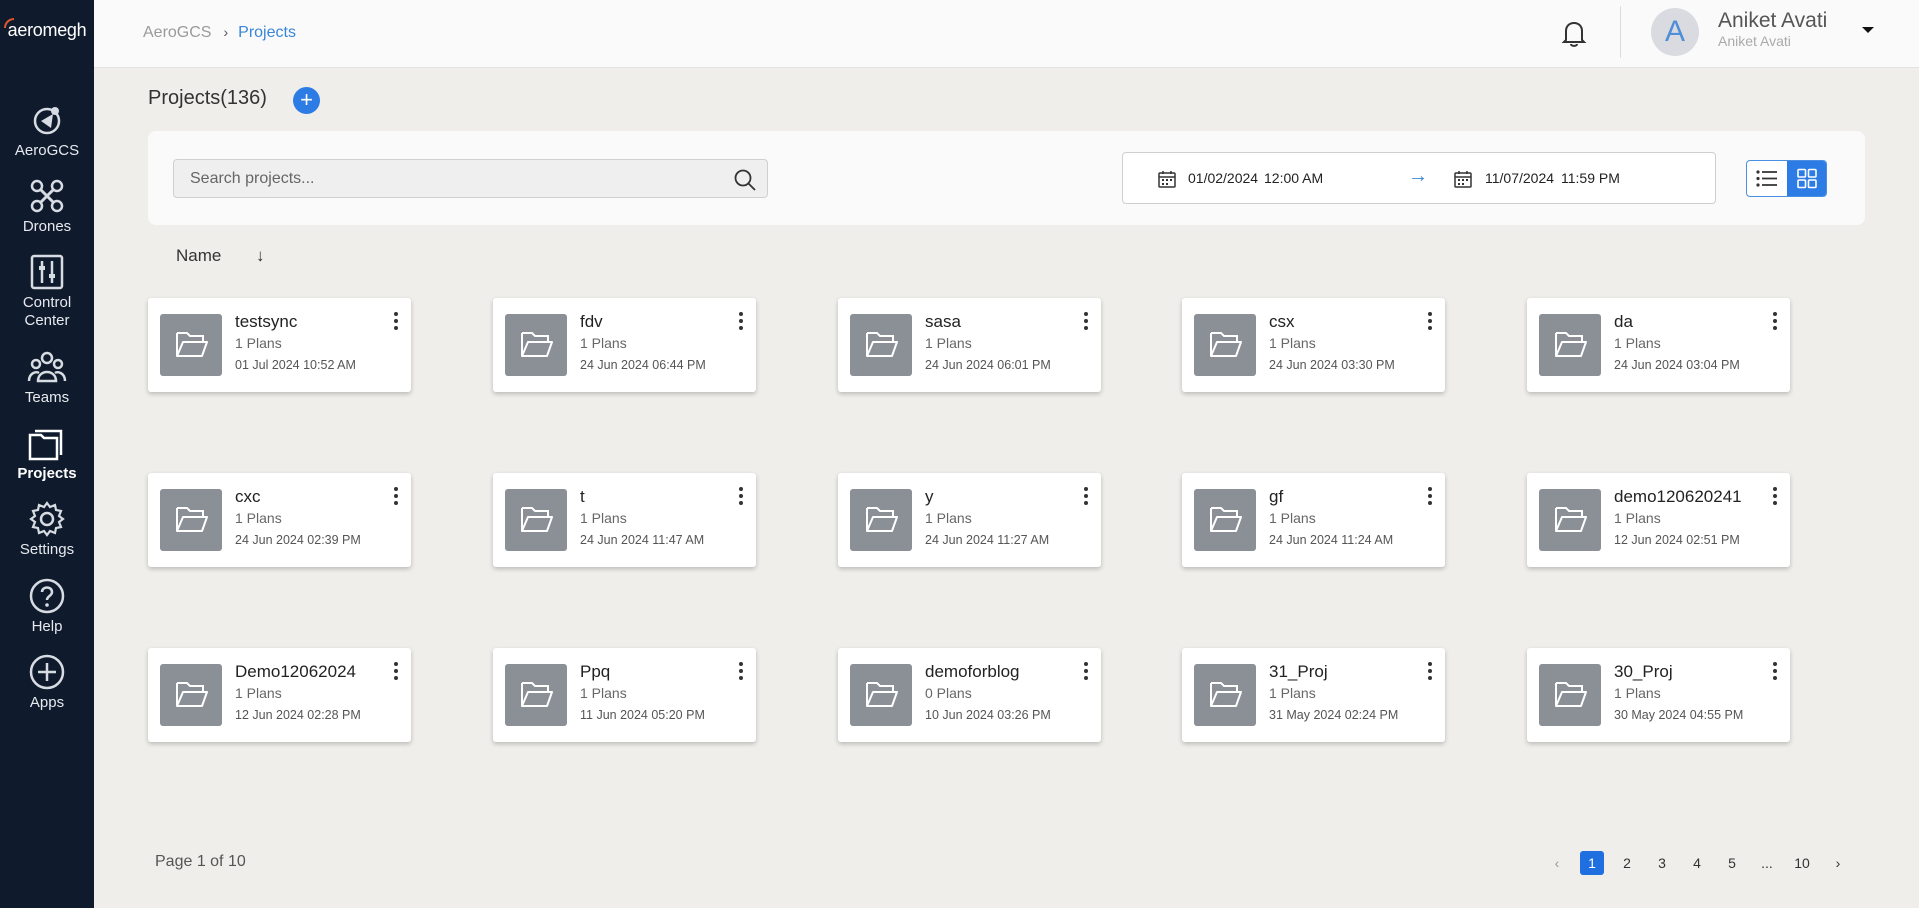  What do you see at coordinates (1293, 178) in the screenshot?
I see `start-time: 12:00 AM` at bounding box center [1293, 178].